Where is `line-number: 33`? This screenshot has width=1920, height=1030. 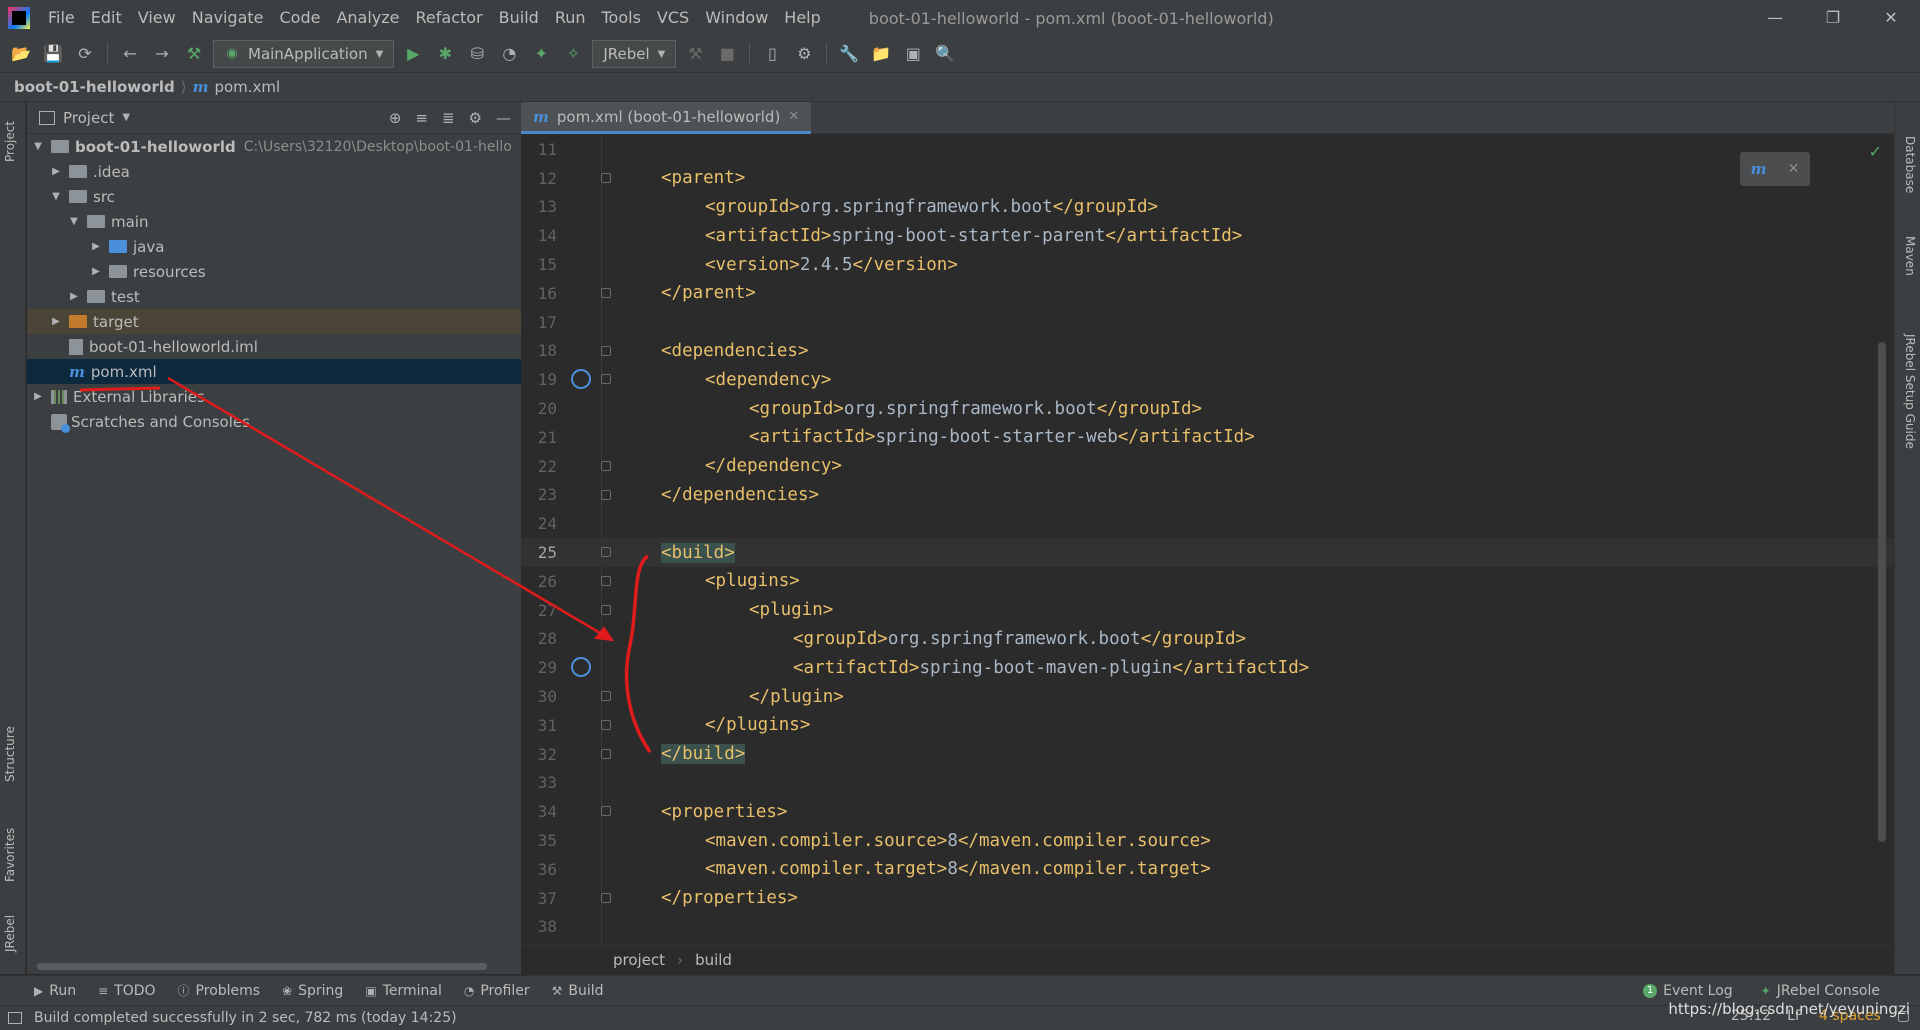
line-number: 33 is located at coordinates (541, 782).